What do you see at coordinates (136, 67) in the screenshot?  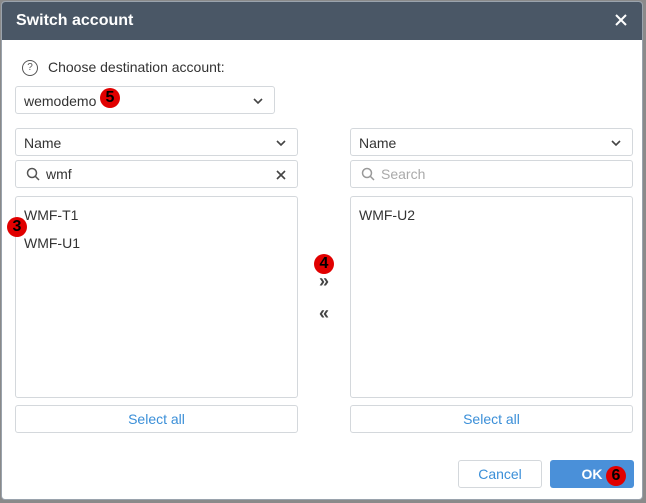 I see `destination-account-label: Choose destination account:` at bounding box center [136, 67].